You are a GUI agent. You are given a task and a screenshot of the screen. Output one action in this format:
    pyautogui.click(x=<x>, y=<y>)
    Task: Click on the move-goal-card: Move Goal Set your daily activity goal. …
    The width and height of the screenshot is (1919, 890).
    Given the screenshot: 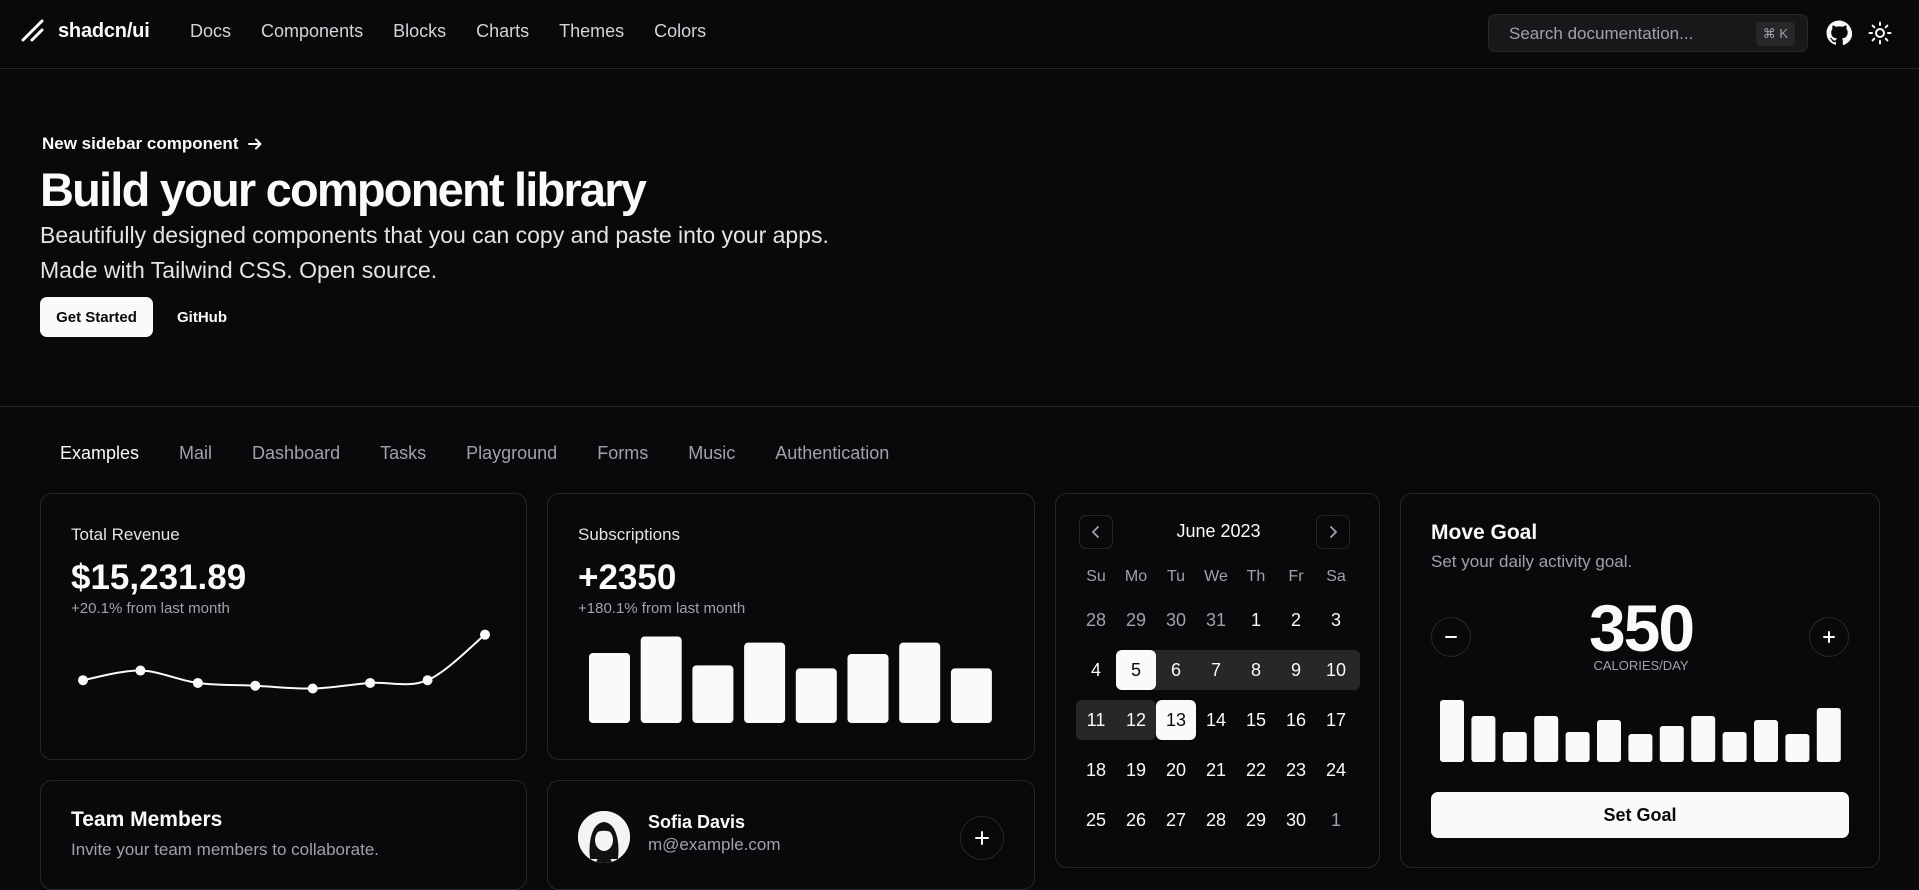 What is the action you would take?
    pyautogui.click(x=1640, y=680)
    